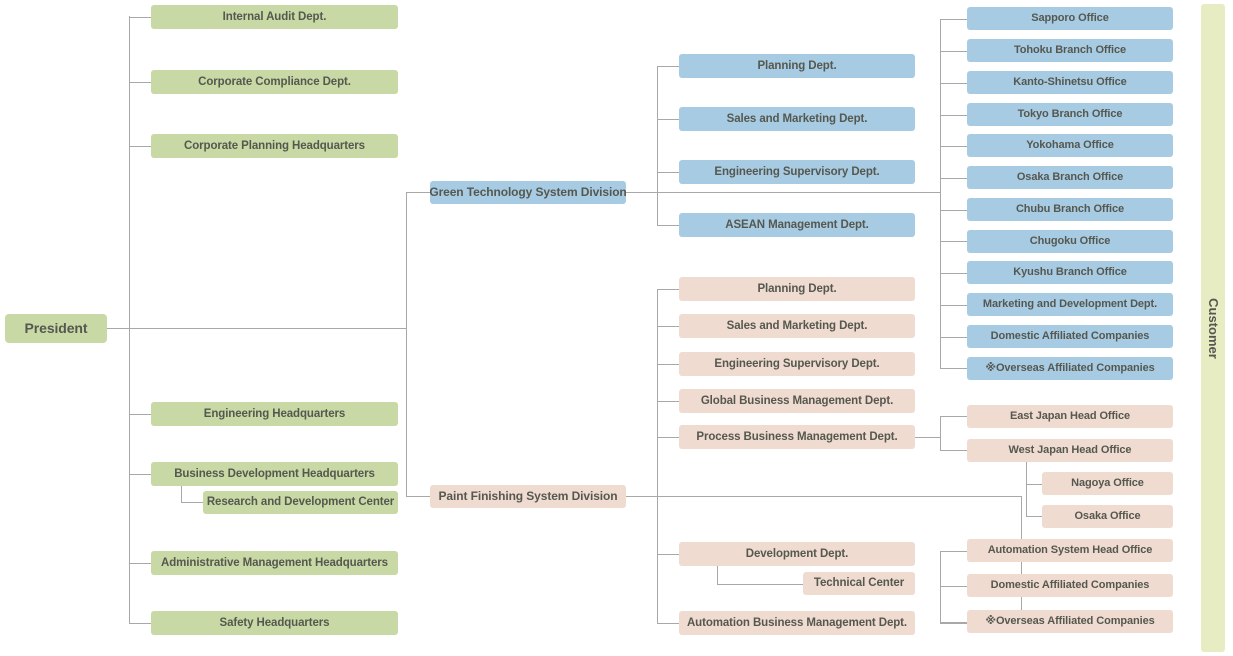 The image size is (1233, 656). Describe the element at coordinates (940, 433) in the screenshot. I see `connector-bus-process-offices` at that location.